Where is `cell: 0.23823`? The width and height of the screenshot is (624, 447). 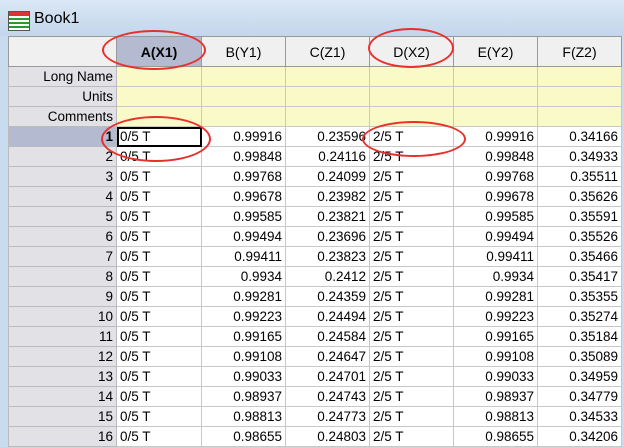 cell: 0.23823 is located at coordinates (327, 256).